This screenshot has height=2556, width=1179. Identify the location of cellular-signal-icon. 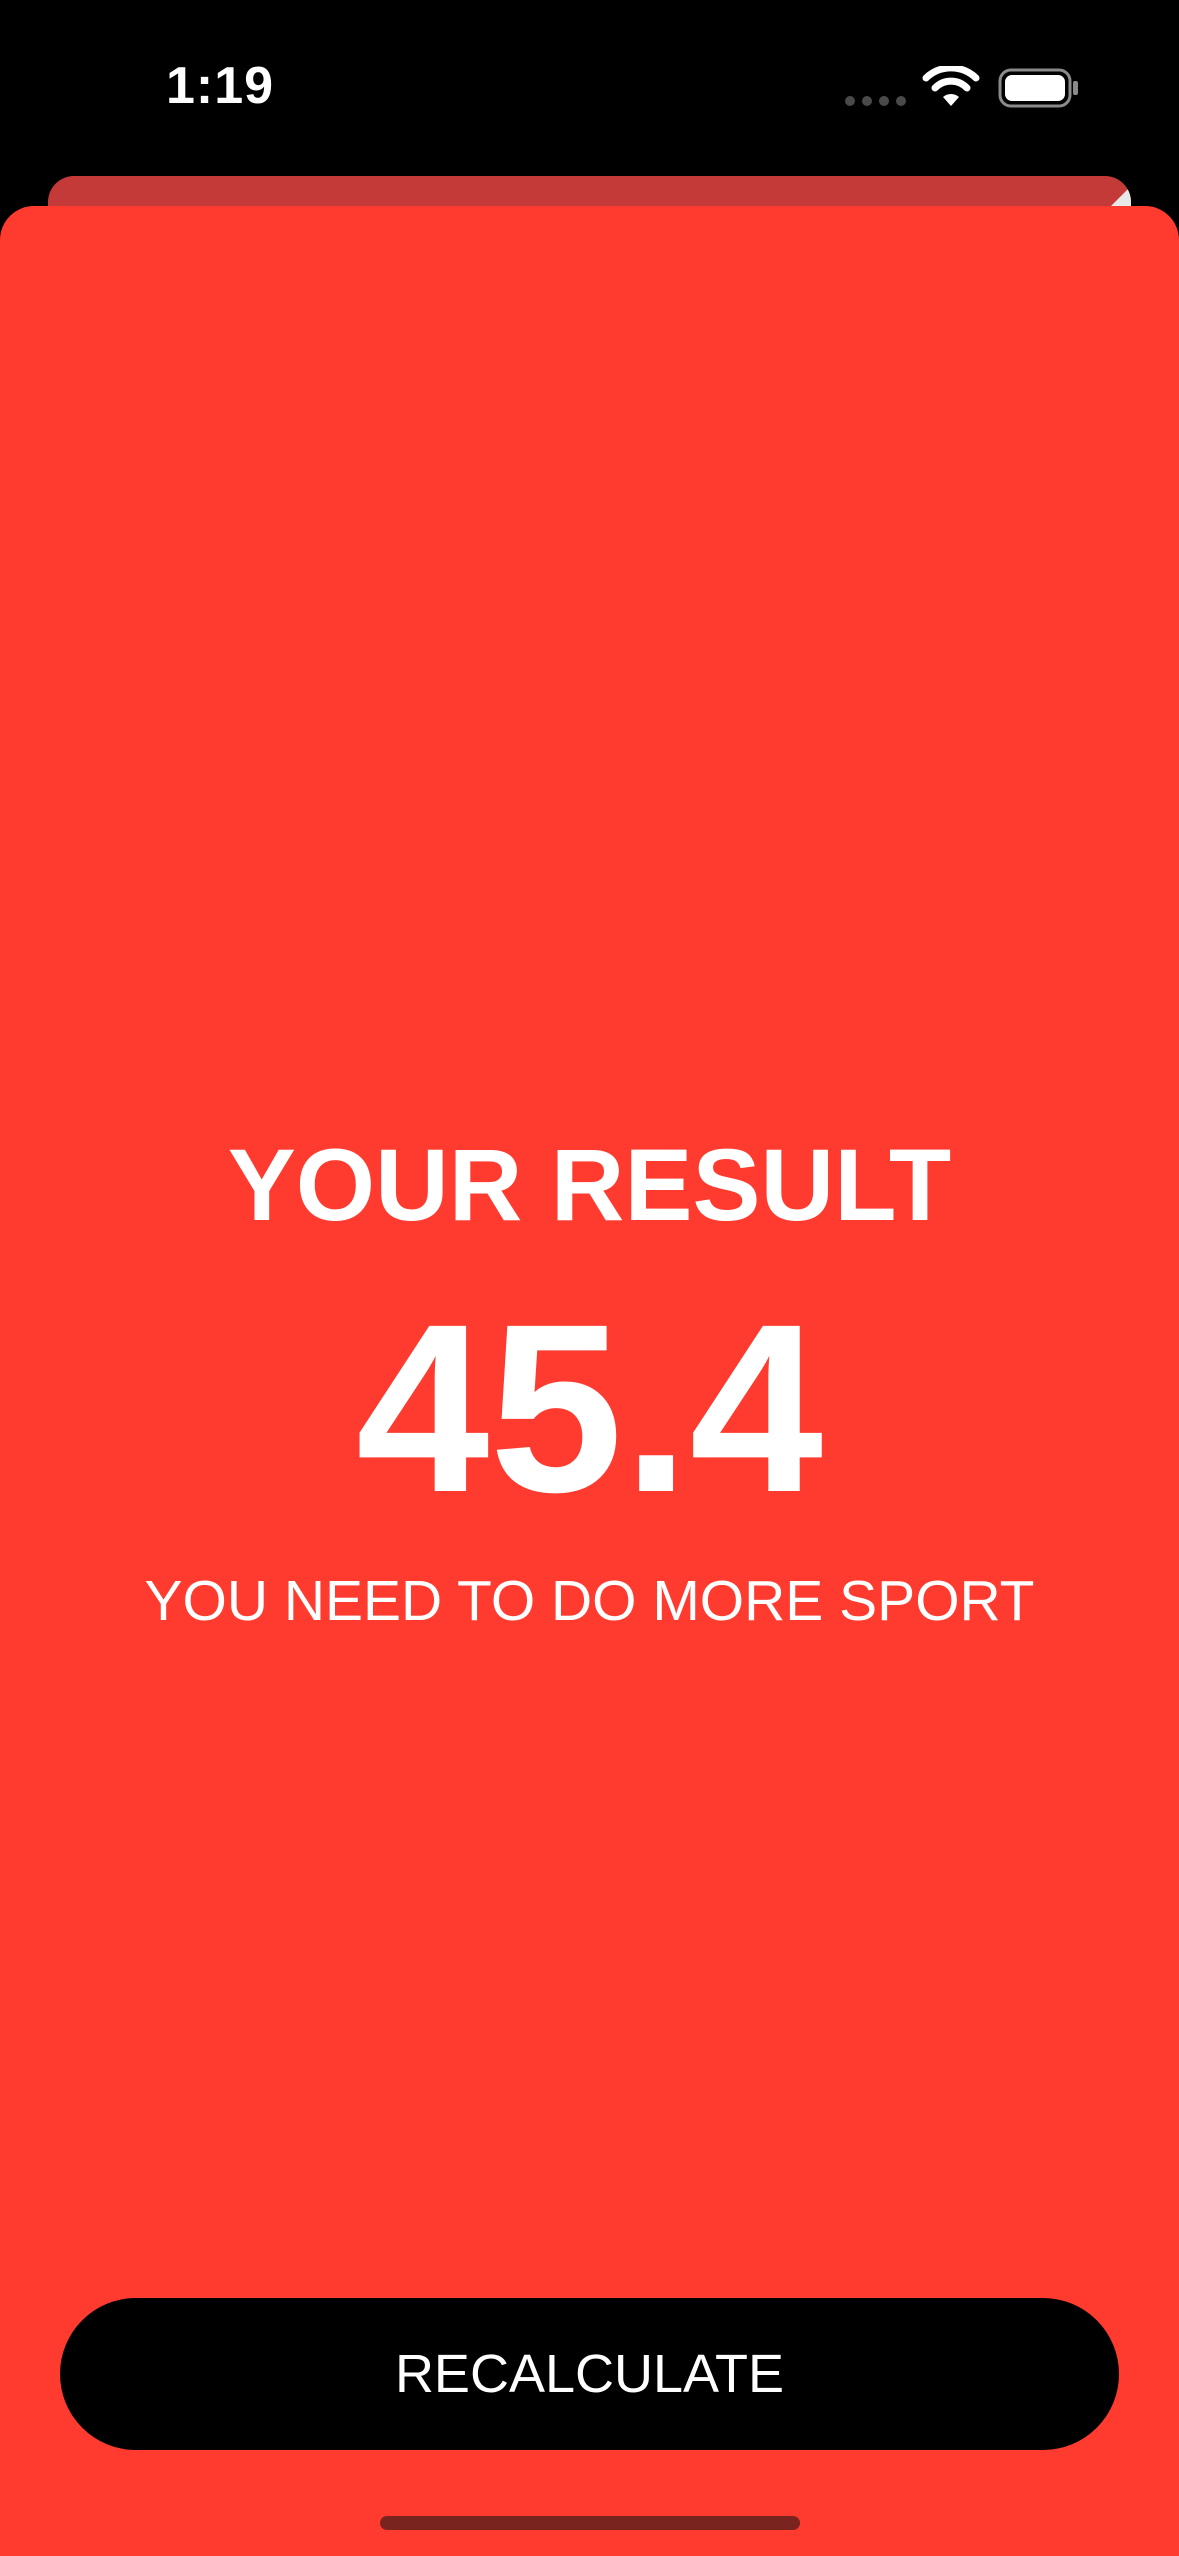
(875, 101).